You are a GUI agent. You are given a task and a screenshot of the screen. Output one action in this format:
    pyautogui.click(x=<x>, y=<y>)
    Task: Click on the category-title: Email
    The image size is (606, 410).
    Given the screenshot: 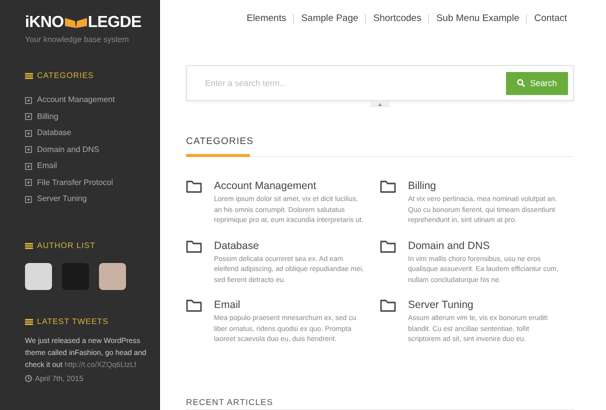 What is the action you would take?
    pyautogui.click(x=290, y=305)
    